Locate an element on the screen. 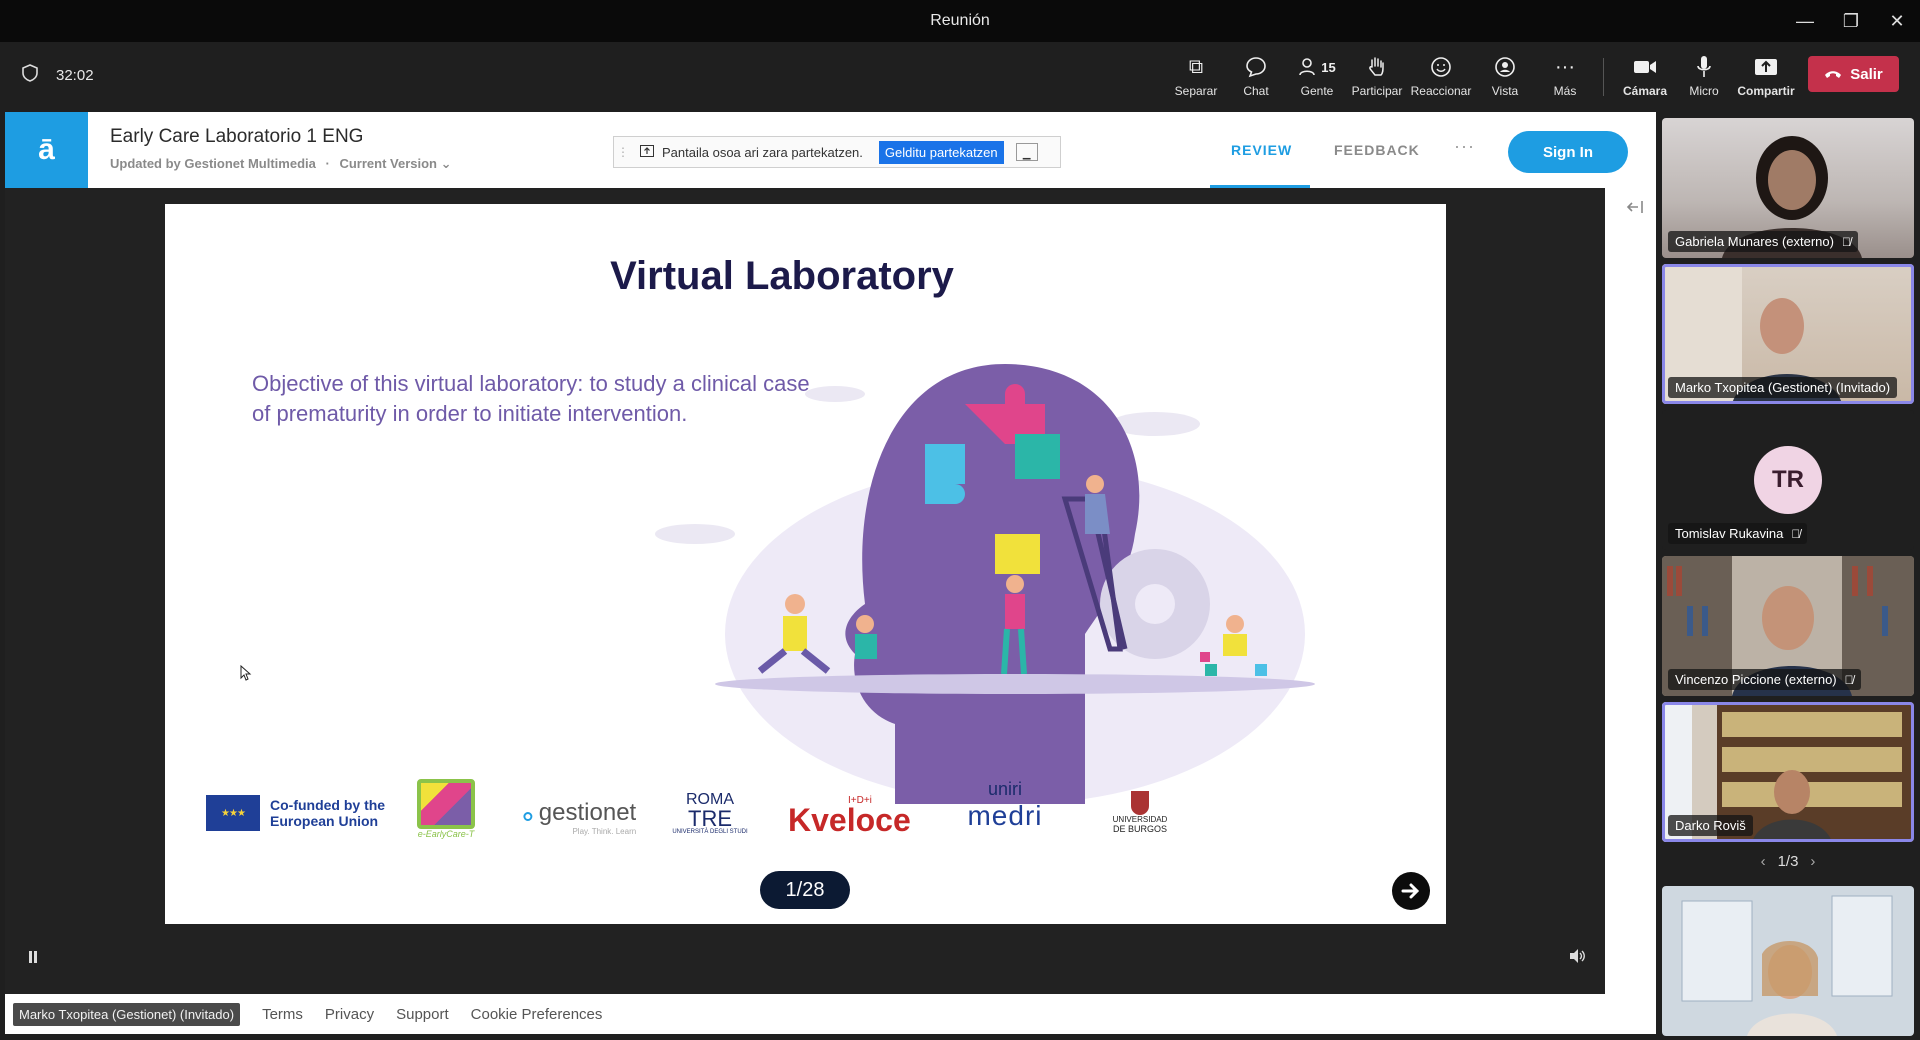 This screenshot has width=1920, height=1040. react-button: Reaccionar is located at coordinates (1441, 78).